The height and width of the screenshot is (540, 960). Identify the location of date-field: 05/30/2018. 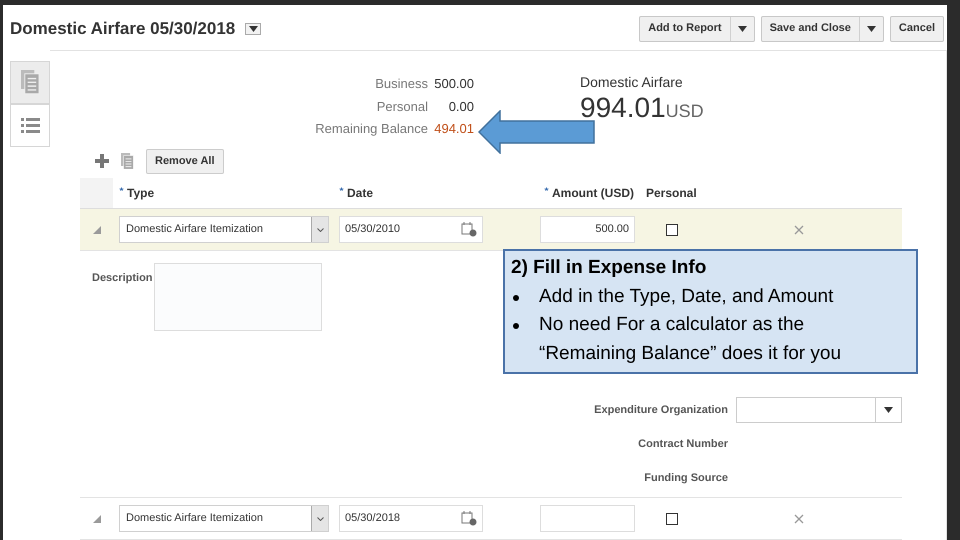
(411, 518).